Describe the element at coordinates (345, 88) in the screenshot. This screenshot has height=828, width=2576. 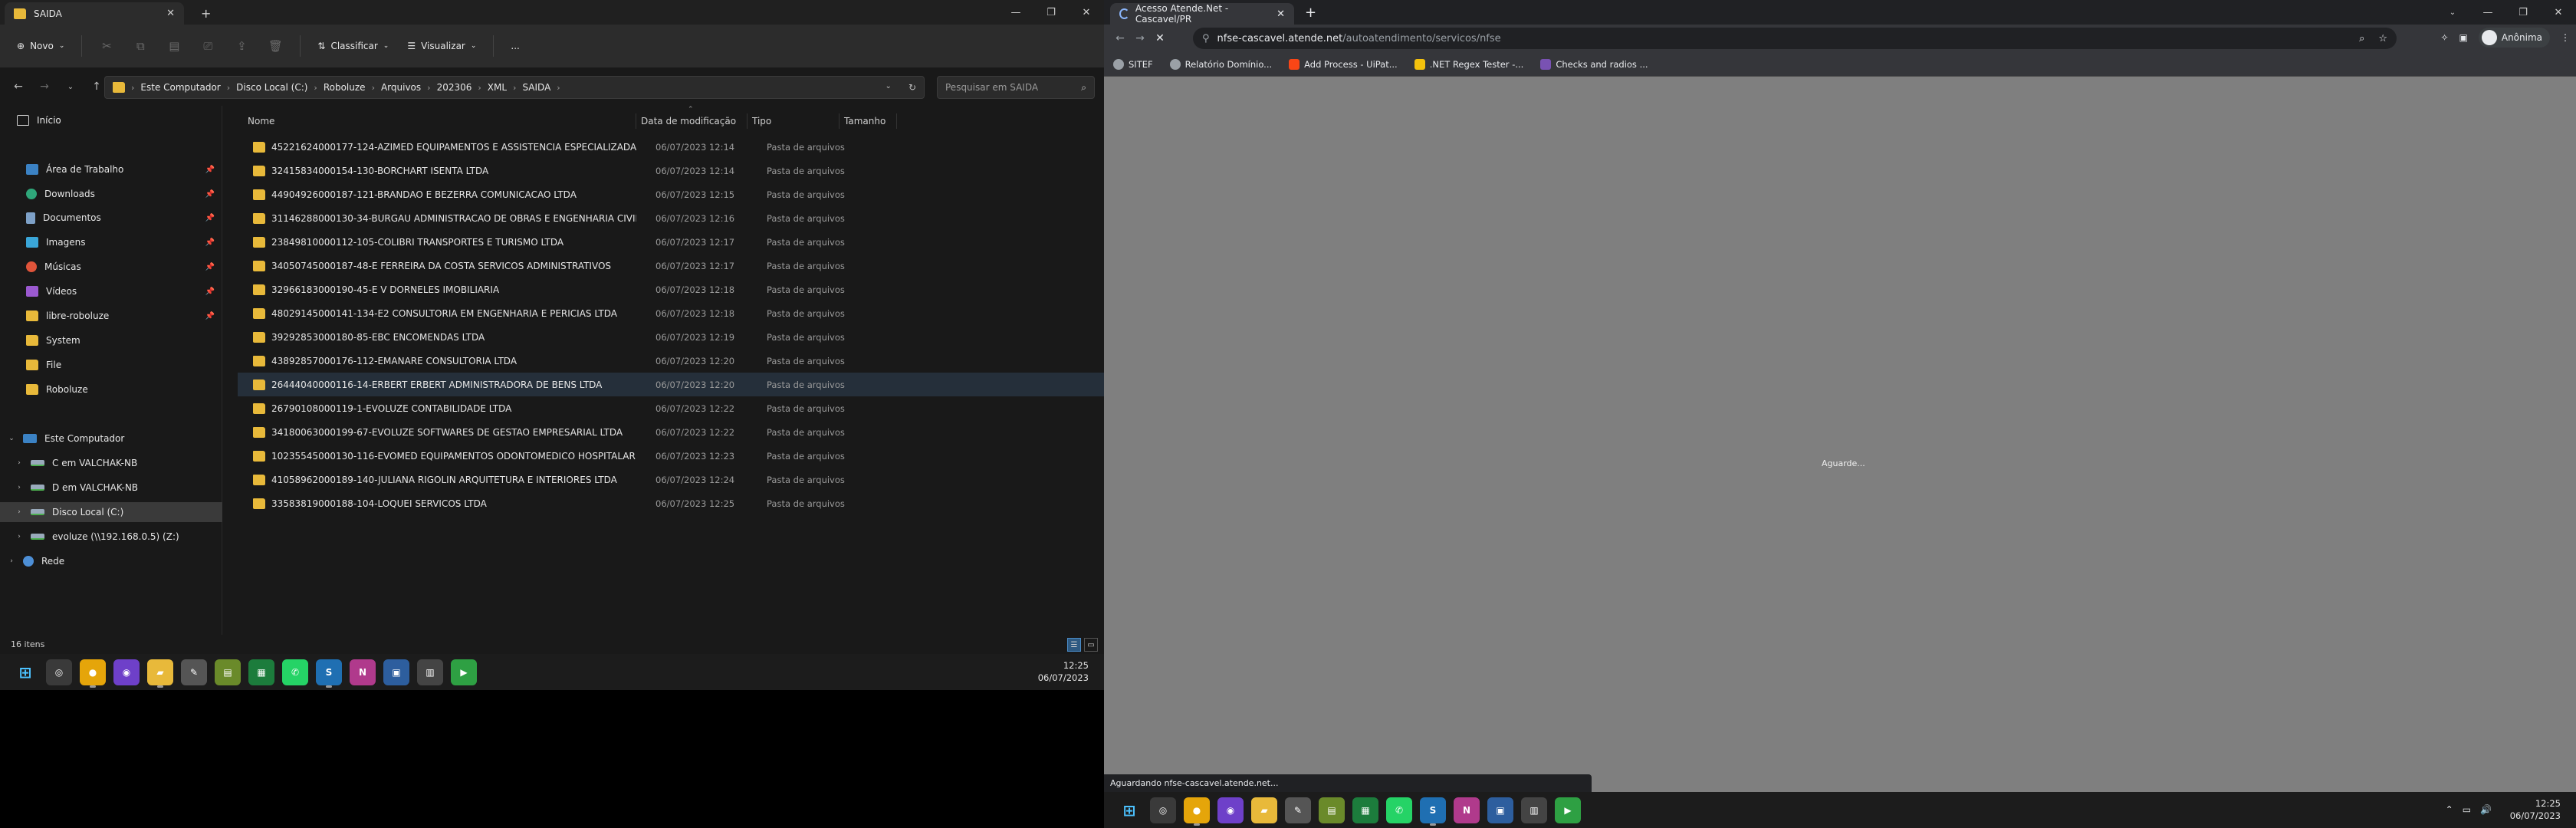
I see `breadcrumb-item: Roboluze` at that location.